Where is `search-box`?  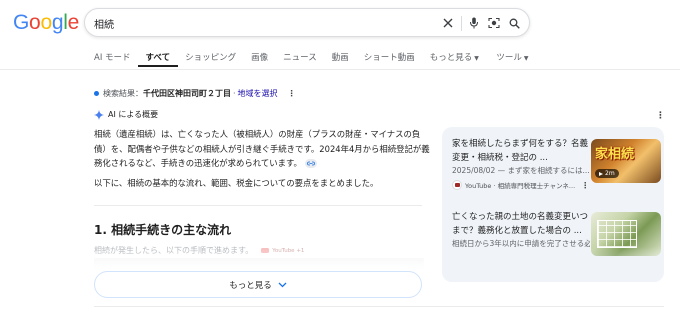
search-box is located at coordinates (307, 22).